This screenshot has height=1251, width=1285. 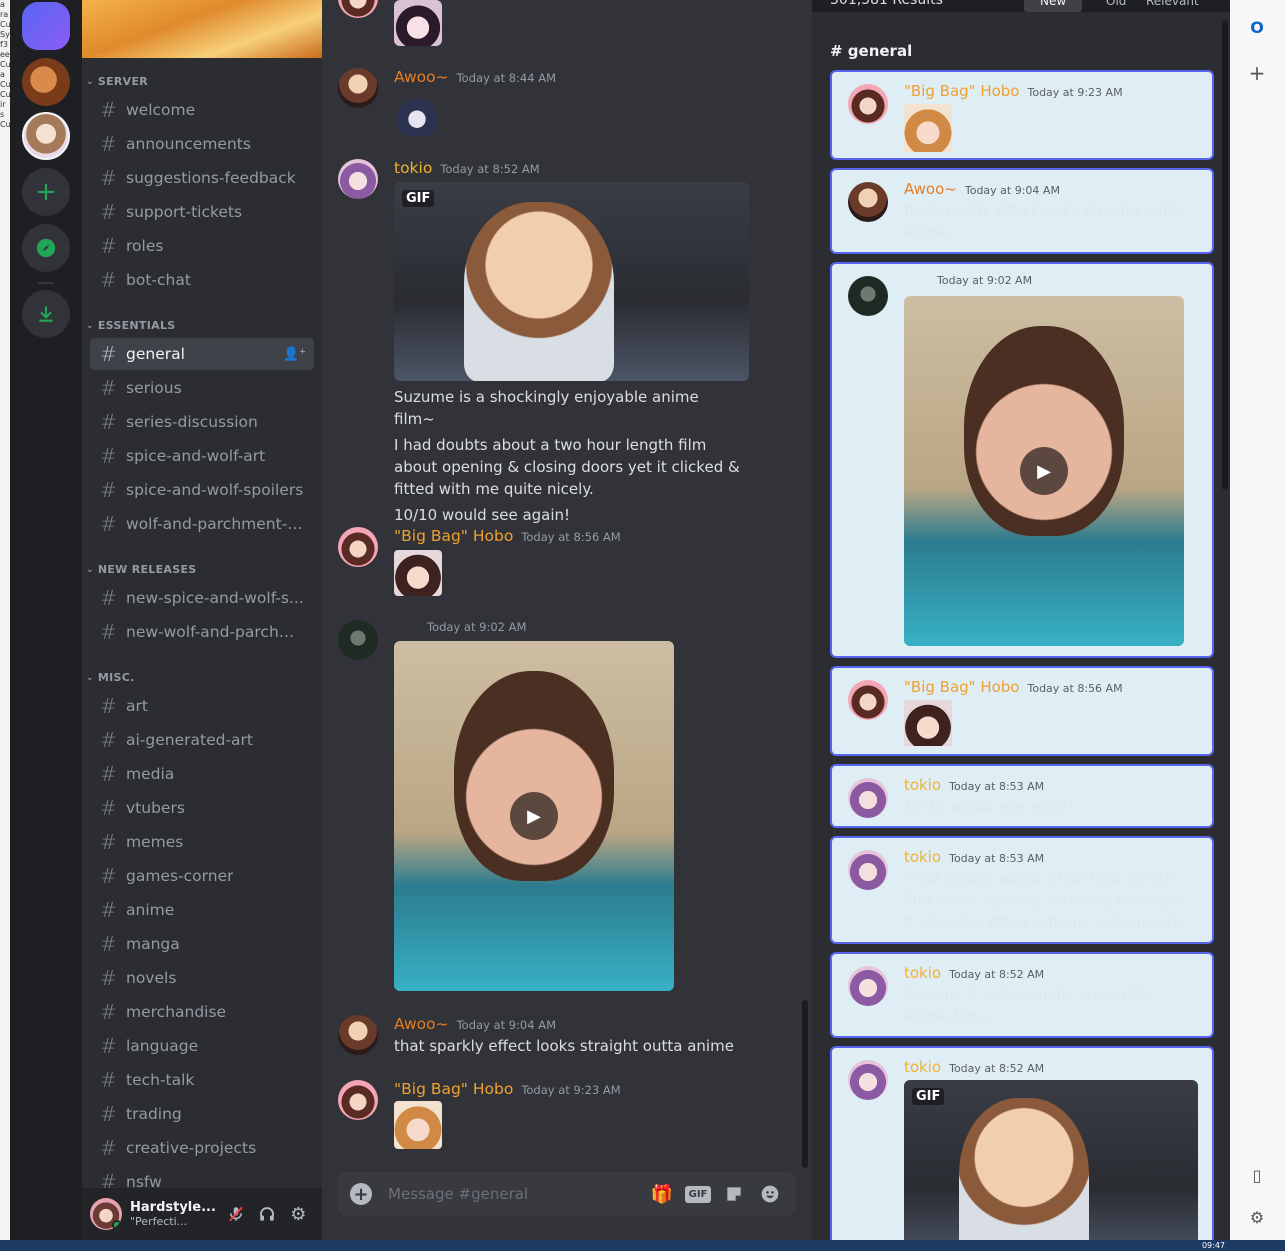 I want to click on invite-user-icon: 👤⁺, so click(x=294, y=354).